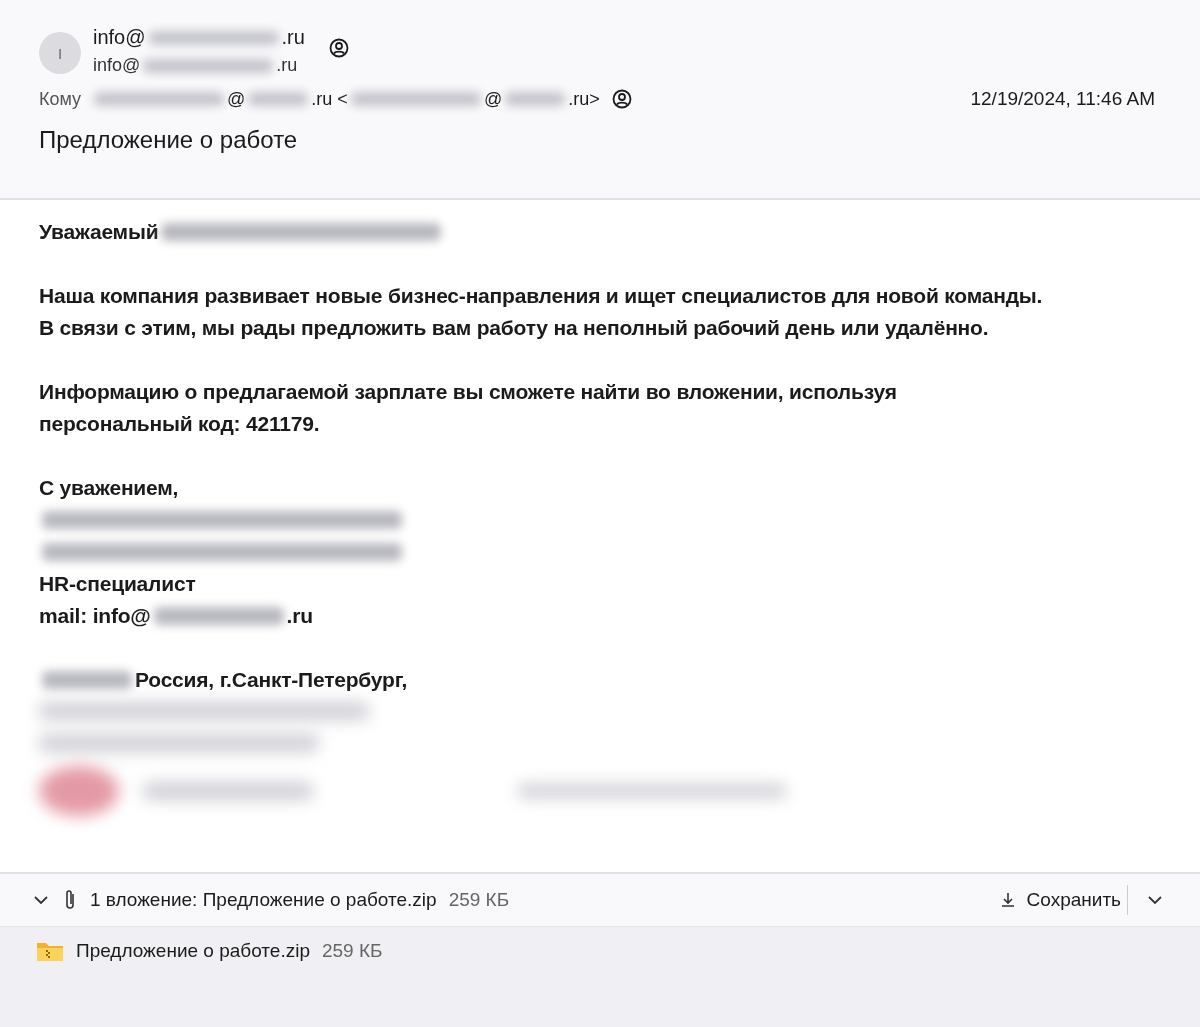 This screenshot has height=1027, width=1200. Describe the element at coordinates (169, 140) in the screenshot. I see `message-subject: Предложение о работе` at that location.